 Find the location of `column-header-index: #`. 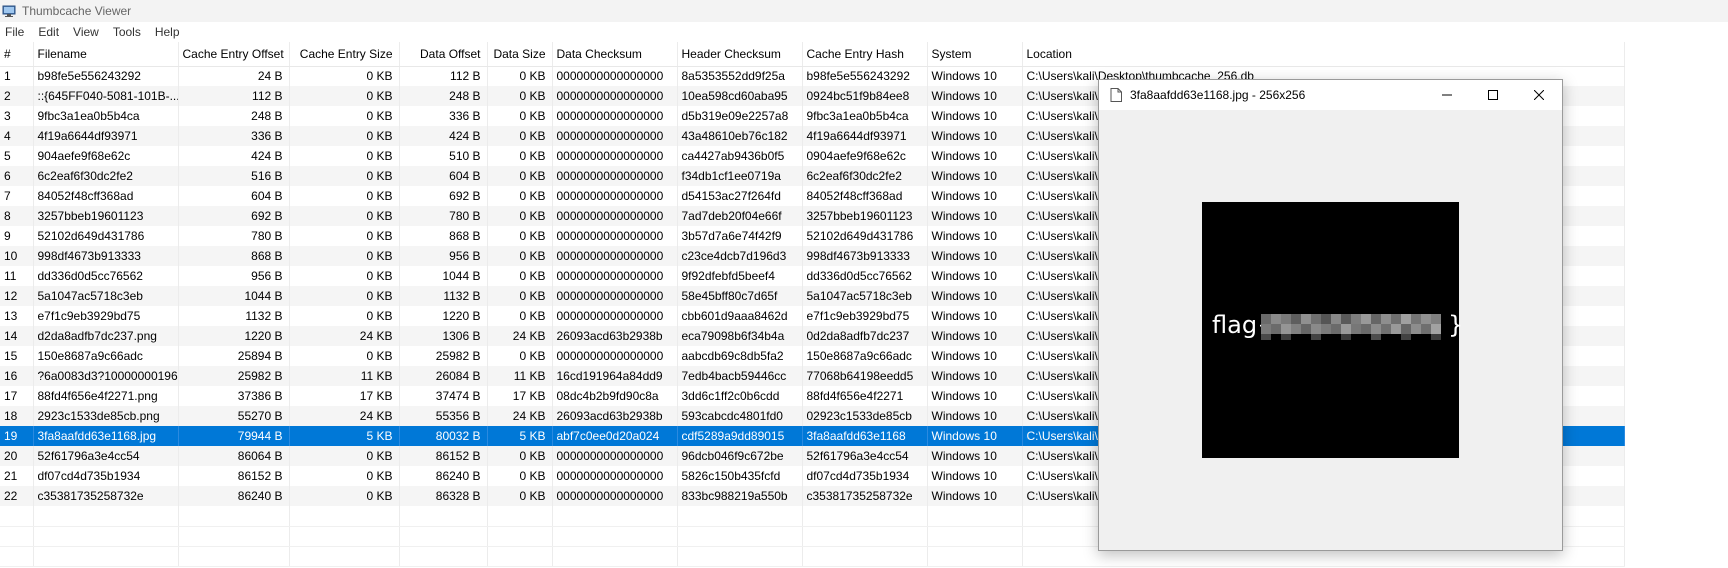

column-header-index: # is located at coordinates (17, 54).